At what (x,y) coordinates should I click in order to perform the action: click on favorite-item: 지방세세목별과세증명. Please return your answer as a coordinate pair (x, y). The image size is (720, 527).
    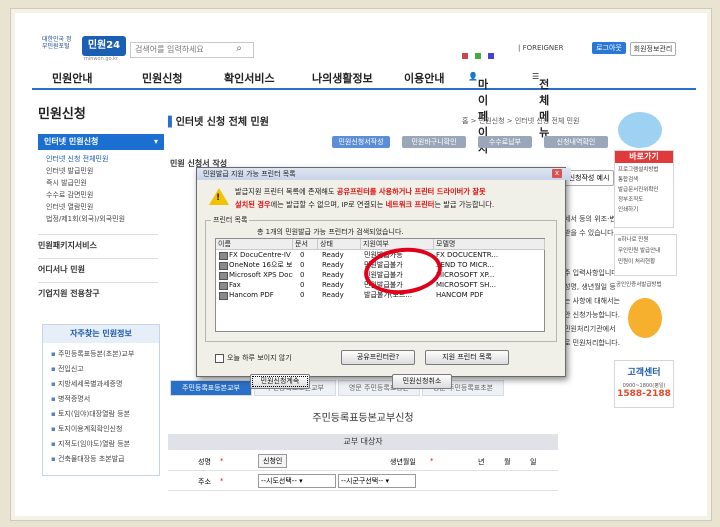
    Looking at the image, I should click on (86, 384).